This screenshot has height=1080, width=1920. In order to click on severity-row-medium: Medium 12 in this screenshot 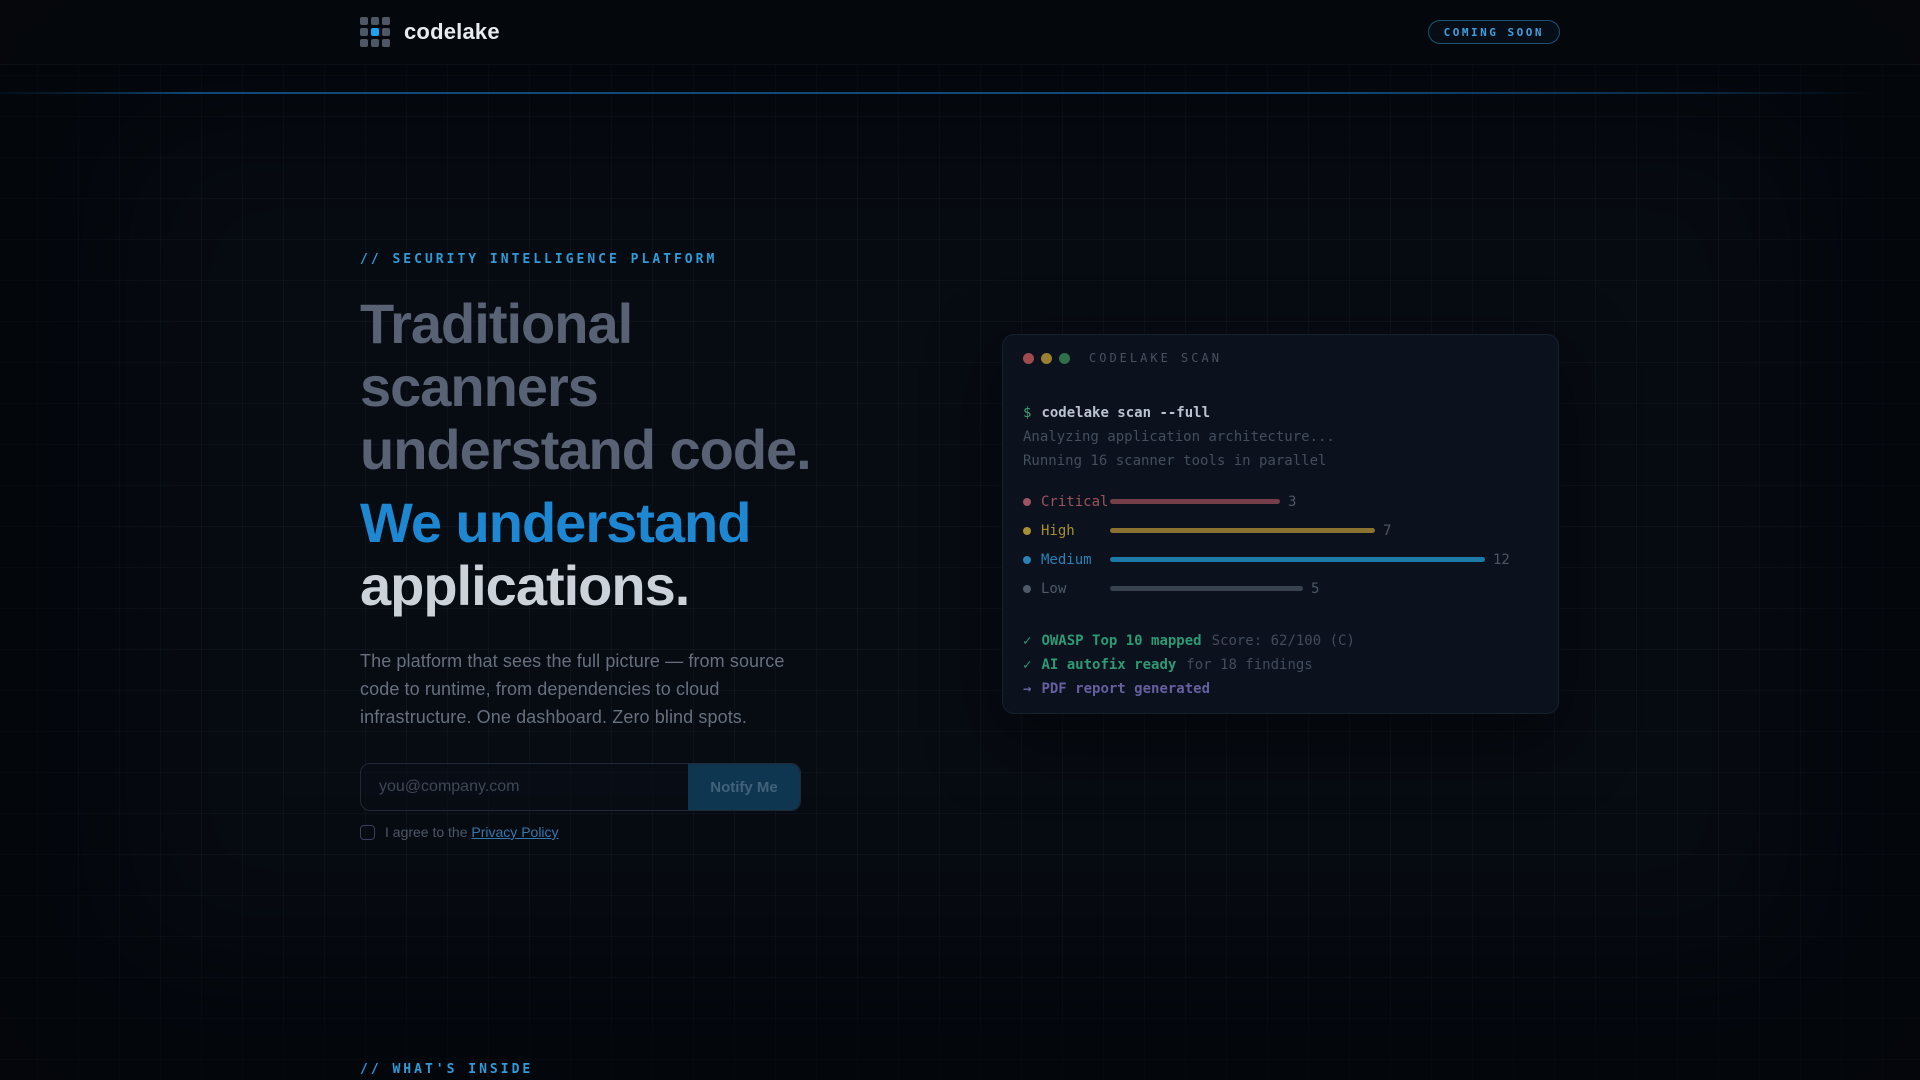, I will do `click(1280, 559)`.